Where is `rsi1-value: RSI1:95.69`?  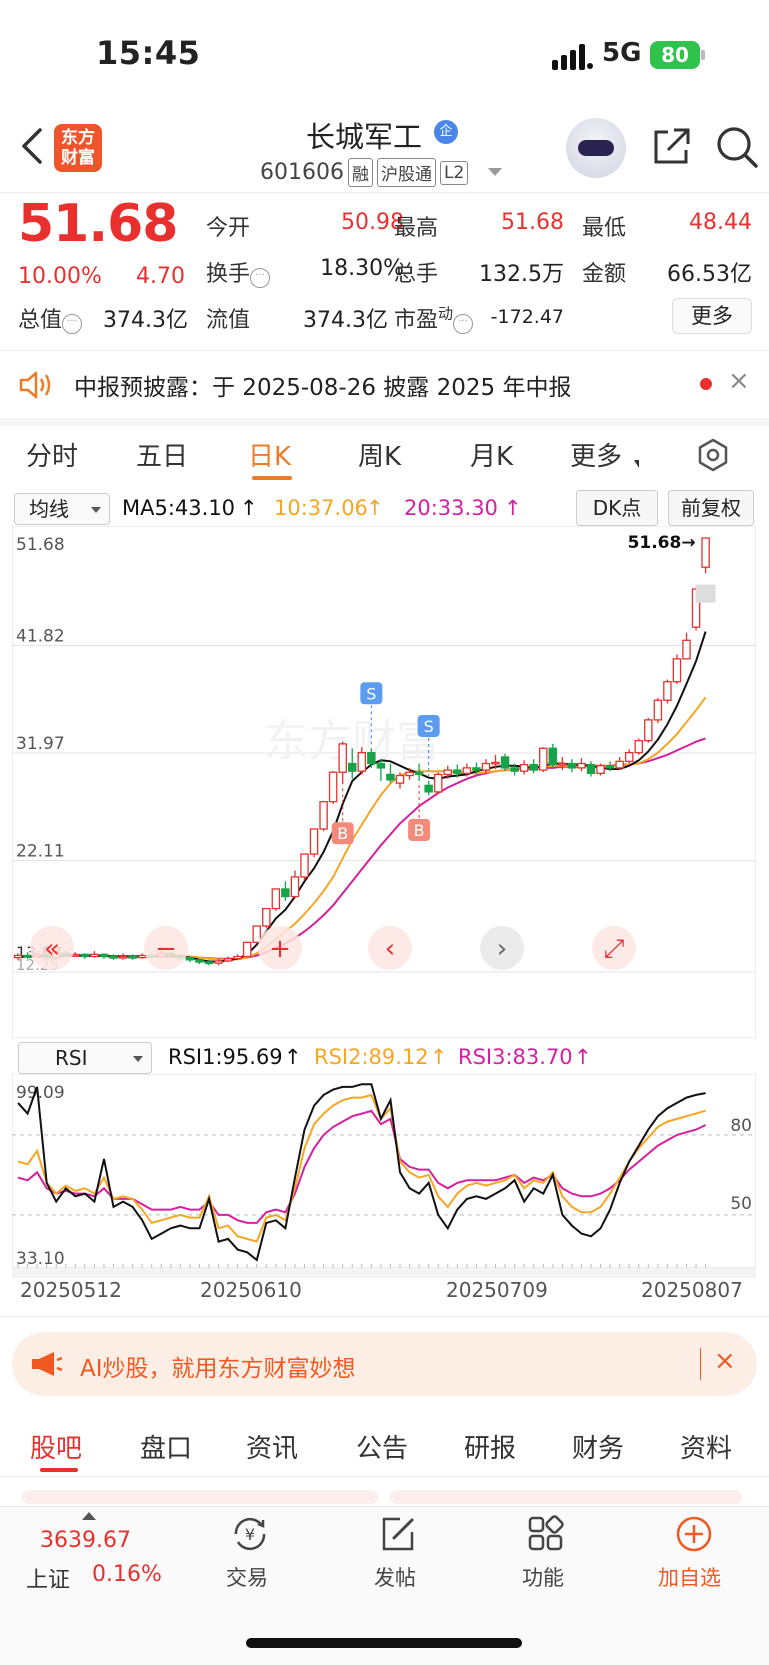
rsi1-value: RSI1:95.69 is located at coordinates (225, 1057).